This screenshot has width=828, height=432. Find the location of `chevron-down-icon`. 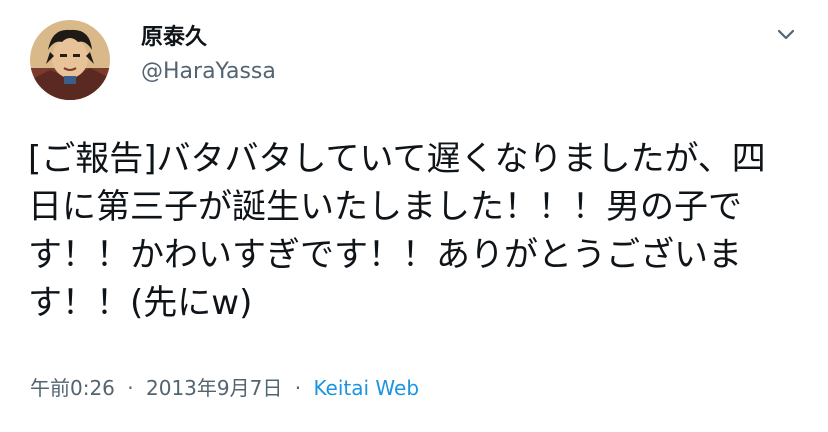

chevron-down-icon is located at coordinates (786, 34).